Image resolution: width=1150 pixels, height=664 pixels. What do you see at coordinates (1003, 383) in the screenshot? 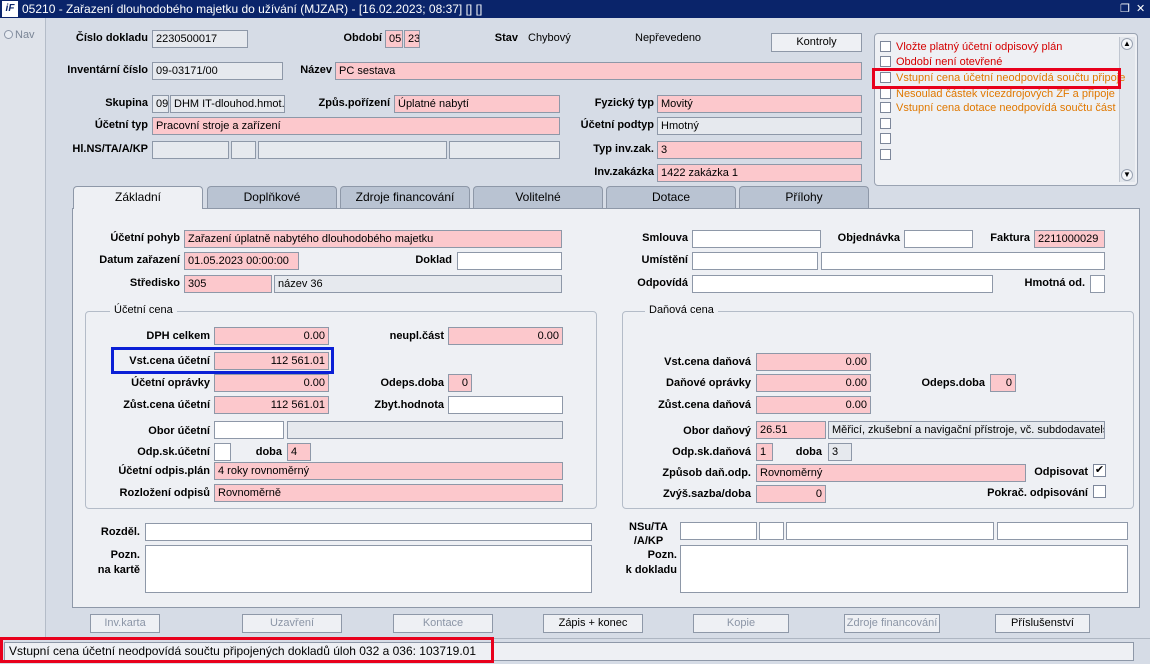
I see `odeps-doba-danova-field: 0` at bounding box center [1003, 383].